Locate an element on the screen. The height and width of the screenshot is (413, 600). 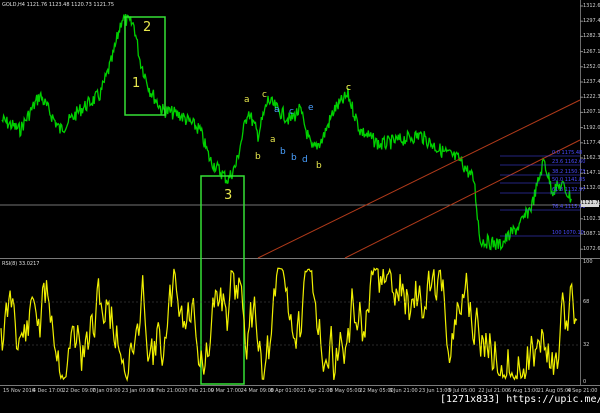
time-label: 7 Jan 09:00 is located at coordinates (106, 391).